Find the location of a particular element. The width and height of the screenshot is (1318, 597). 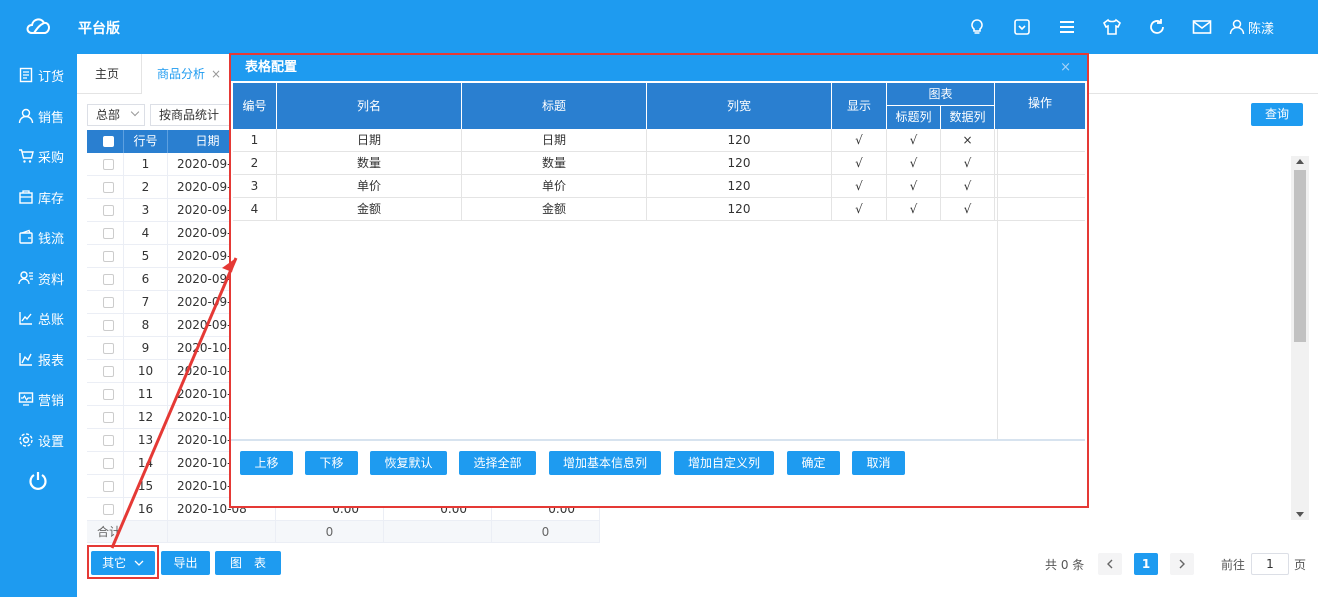

shirt-icon is located at coordinates (1112, 27).